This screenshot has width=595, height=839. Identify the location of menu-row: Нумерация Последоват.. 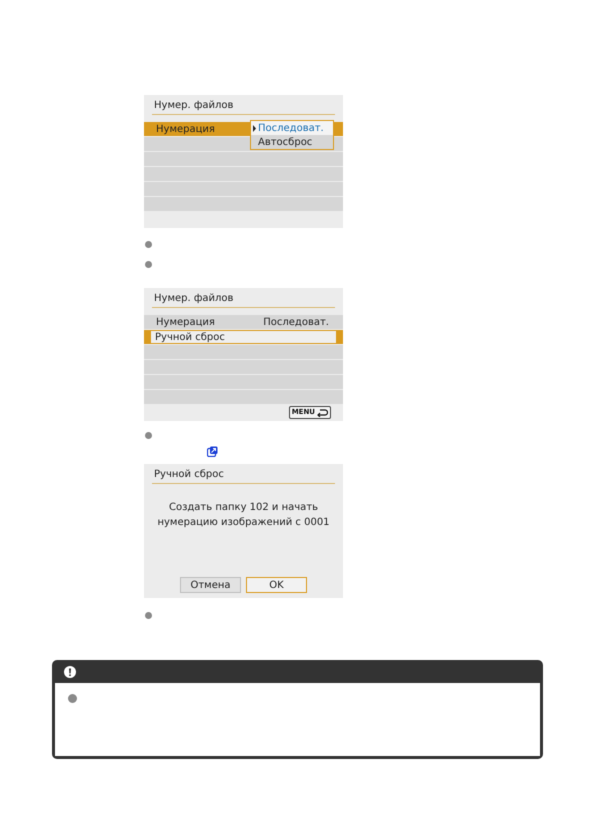
(243, 322).